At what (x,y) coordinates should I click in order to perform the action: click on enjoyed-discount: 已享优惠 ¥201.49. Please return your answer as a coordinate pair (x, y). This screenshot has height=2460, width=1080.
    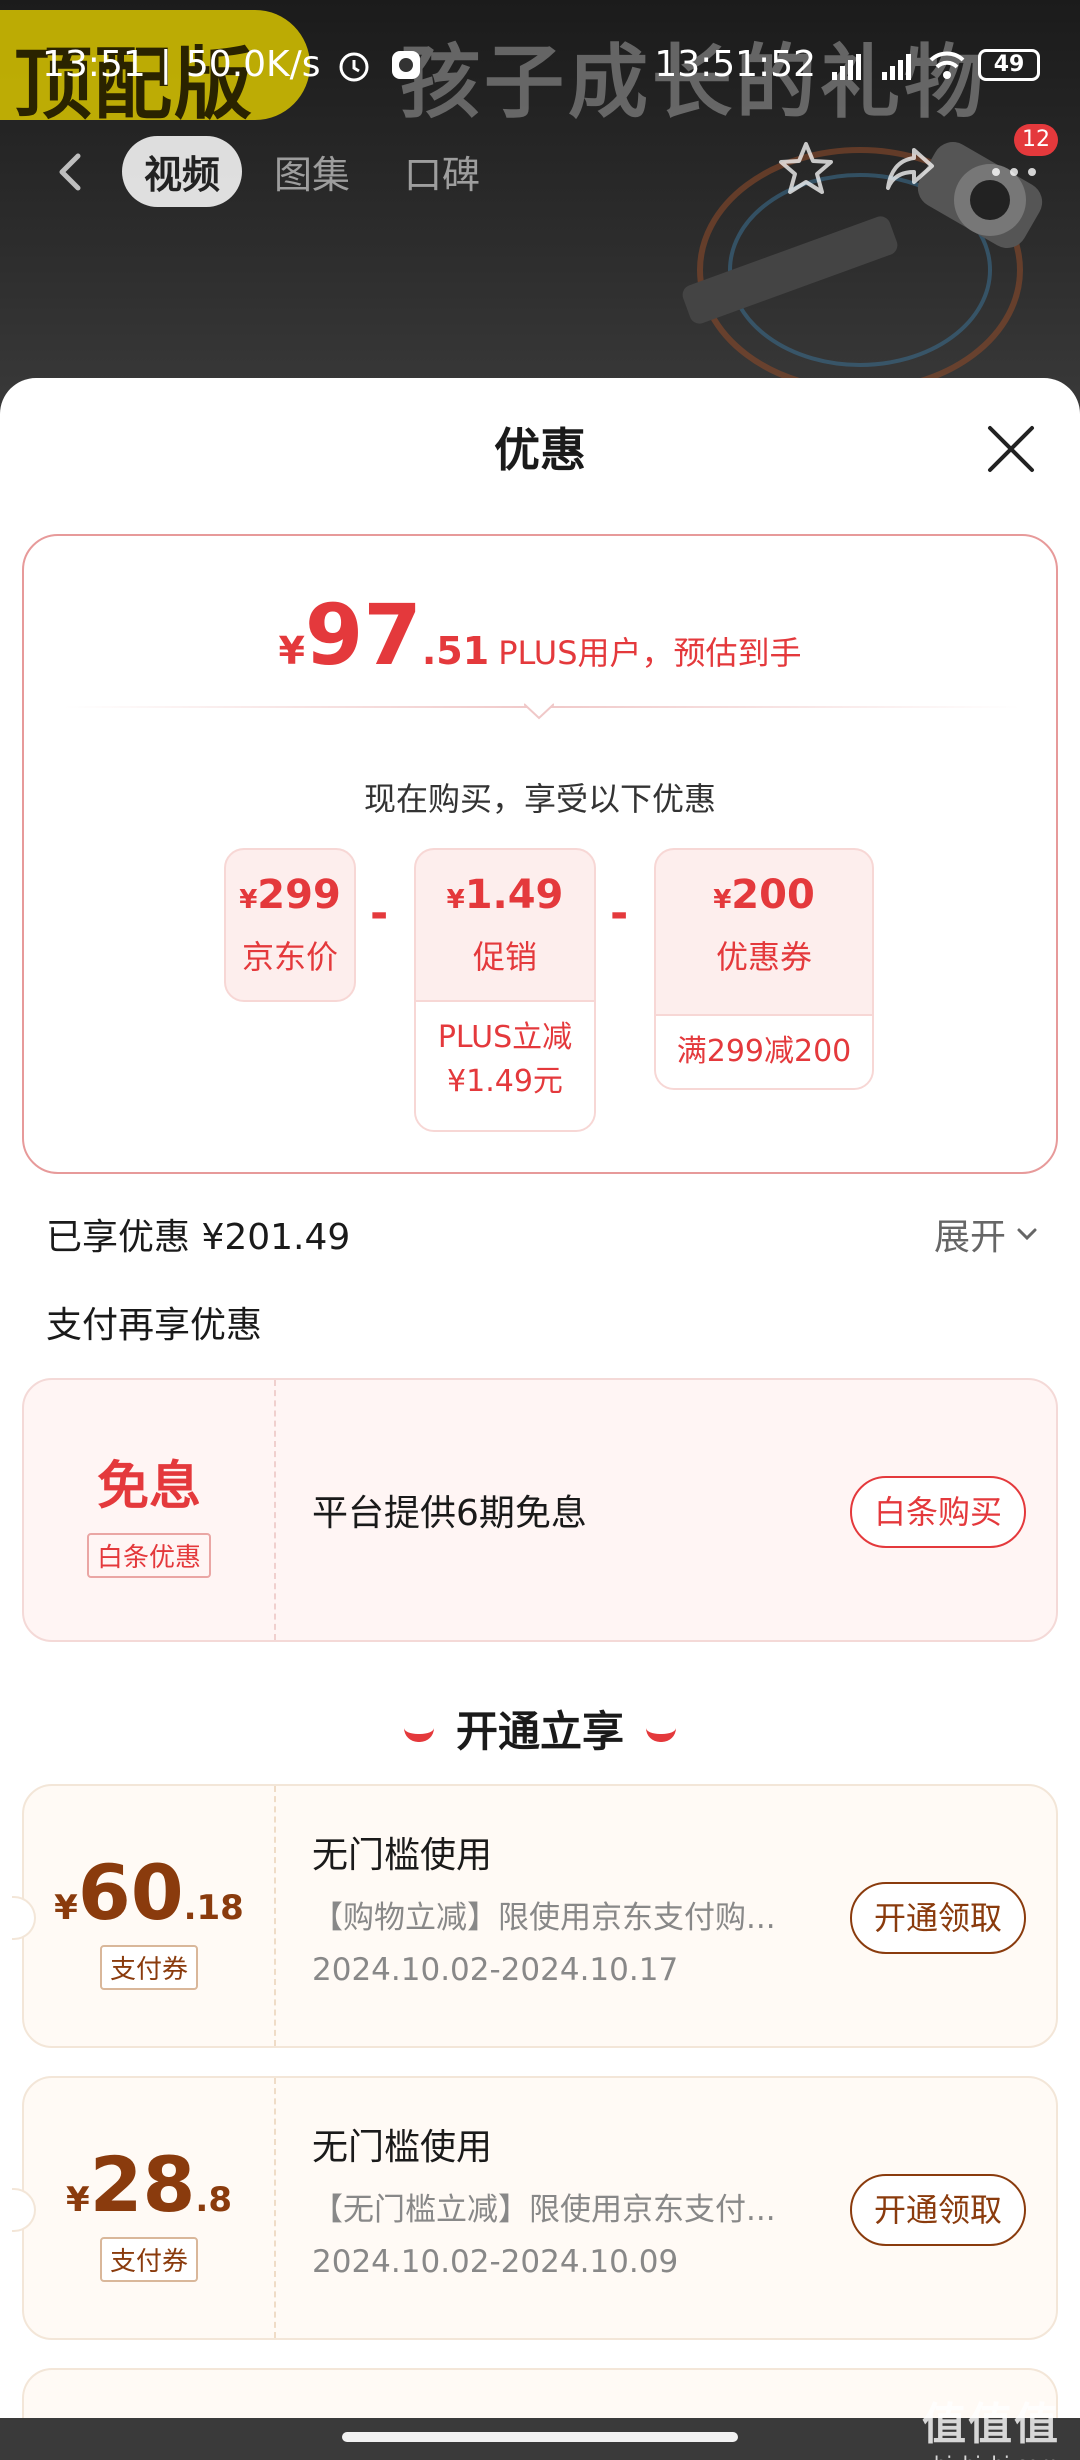
    Looking at the image, I should click on (198, 1237).